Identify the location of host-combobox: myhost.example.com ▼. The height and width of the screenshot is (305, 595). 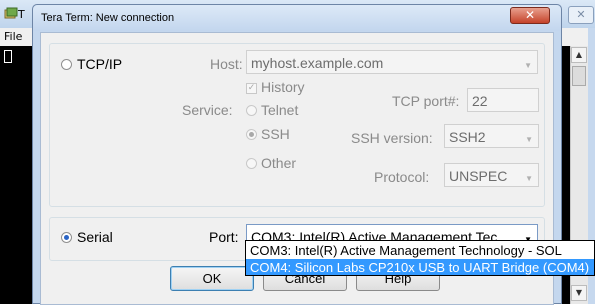
(392, 62).